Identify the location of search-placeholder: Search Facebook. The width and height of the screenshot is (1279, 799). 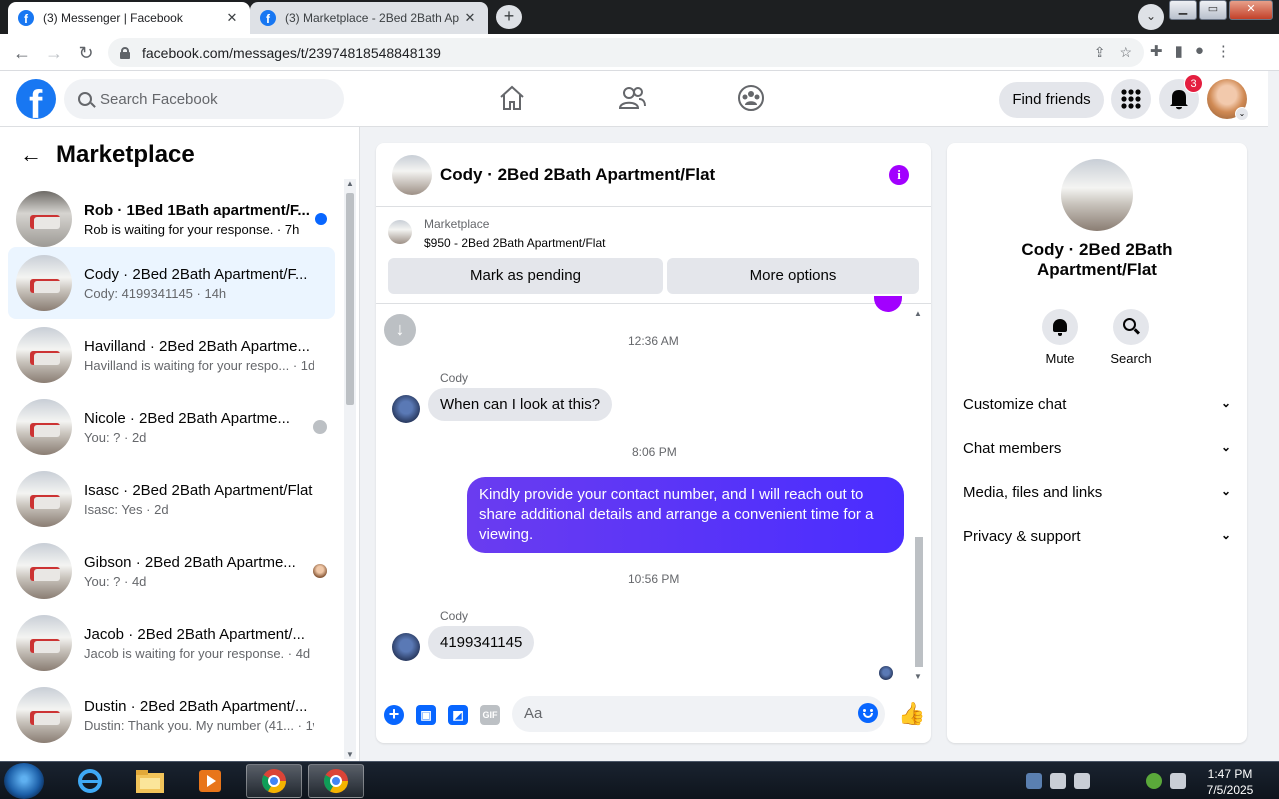
(159, 99).